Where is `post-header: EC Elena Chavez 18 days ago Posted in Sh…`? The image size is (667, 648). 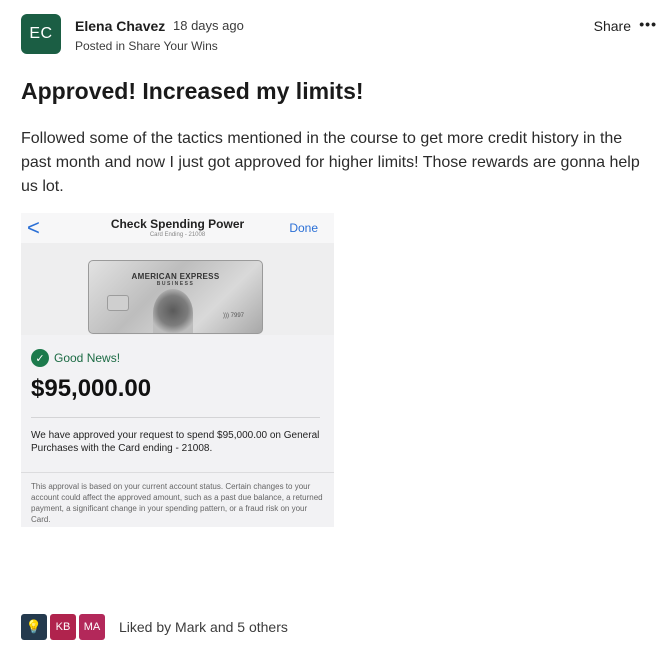
post-header: EC Elena Chavez 18 days ago Posted in Sh… is located at coordinates (339, 35).